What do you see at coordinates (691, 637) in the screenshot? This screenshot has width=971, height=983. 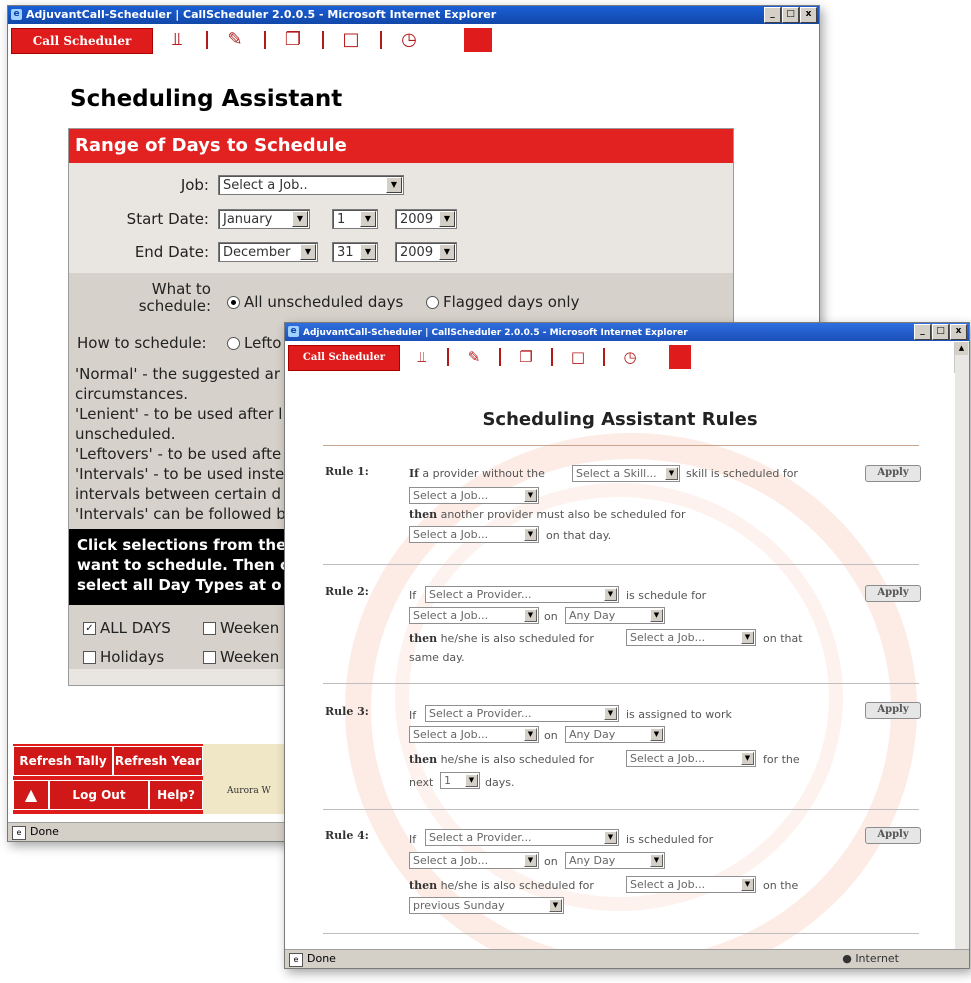 I see `rule-2-job-select-2: Select a Job... ▼` at bounding box center [691, 637].